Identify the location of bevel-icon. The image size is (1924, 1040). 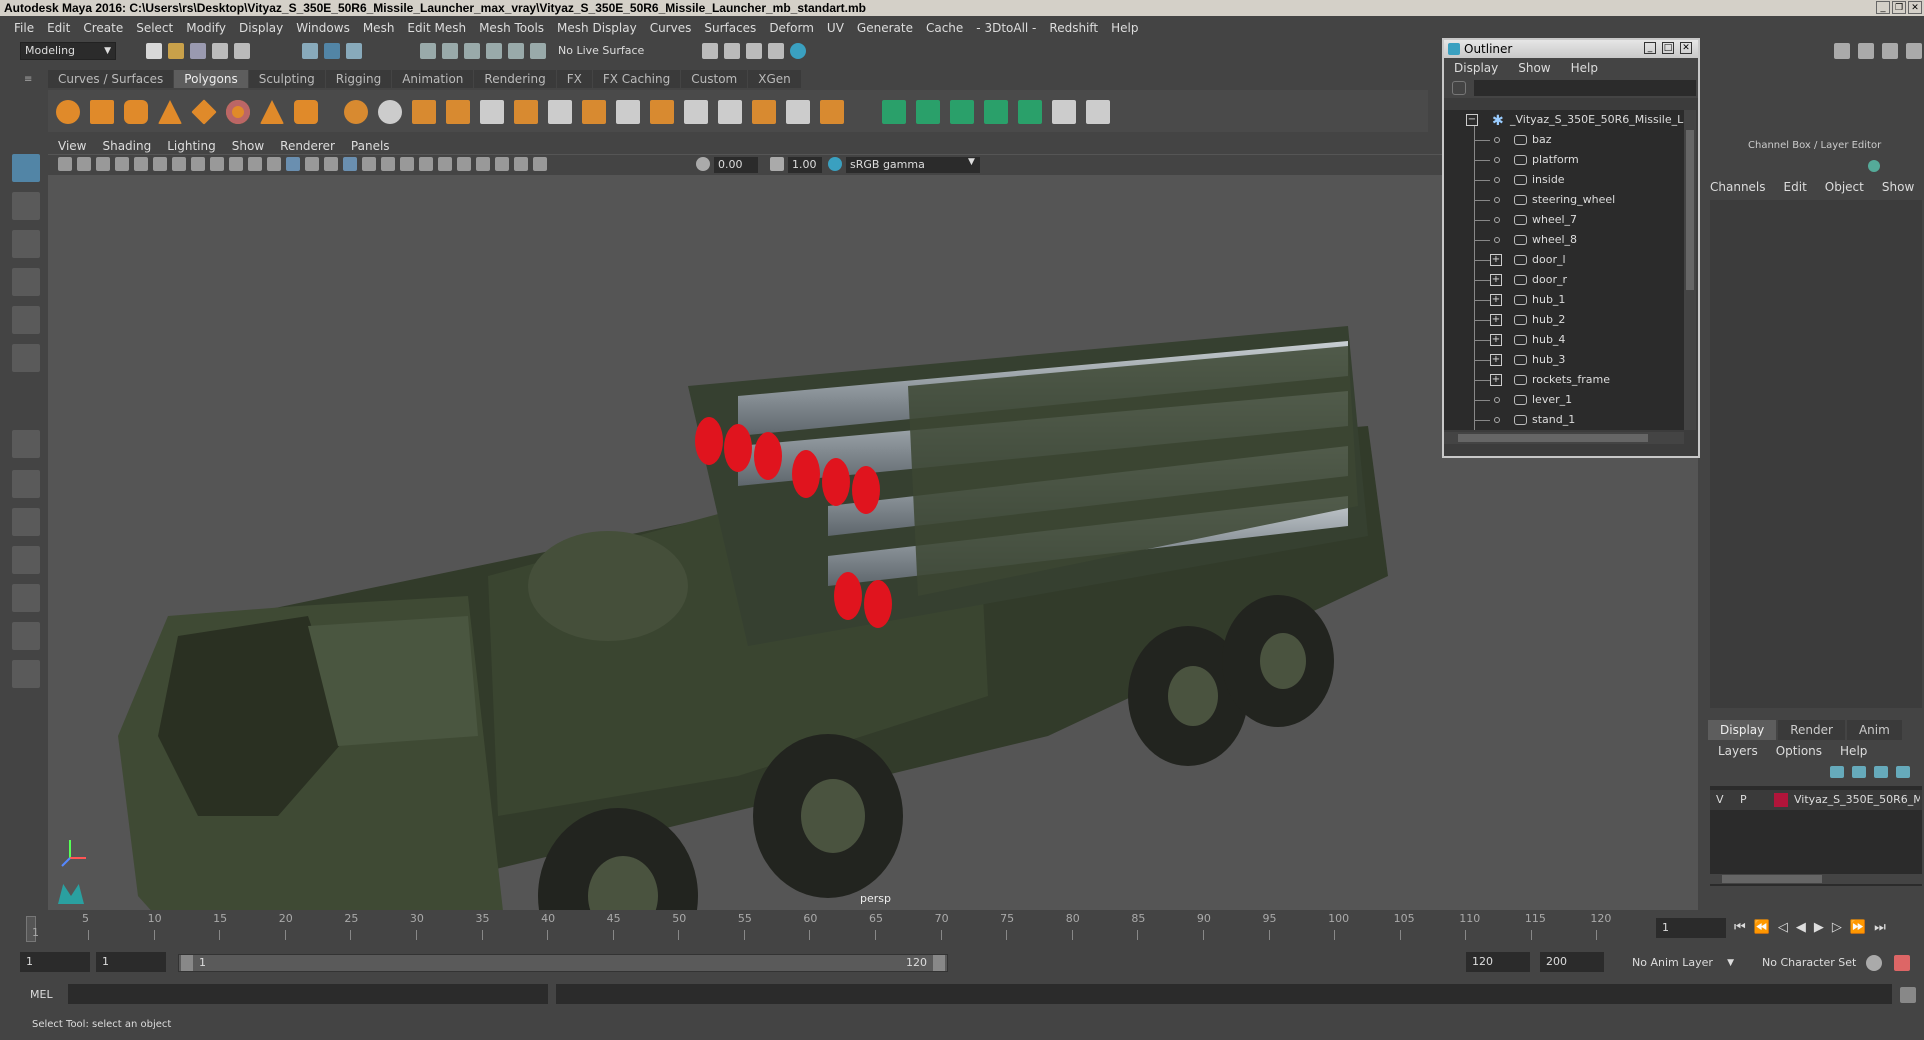
(594, 112).